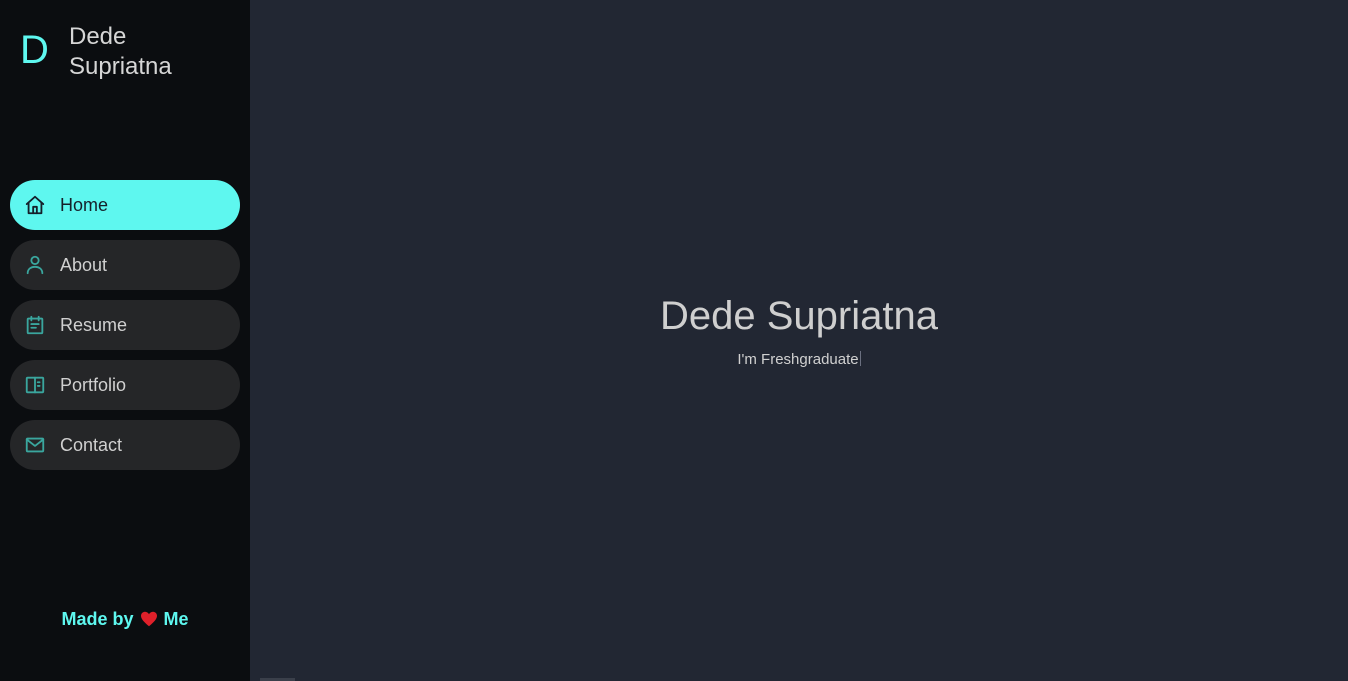  I want to click on brand: D Dede Supriatna, so click(124, 52).